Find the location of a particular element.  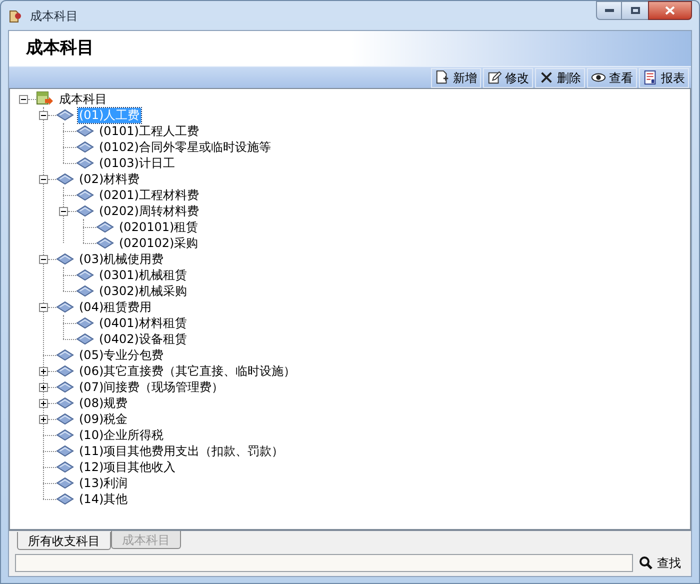

tree-item: (06)其它直接费（其它直接、临时设施） is located at coordinates (187, 371).